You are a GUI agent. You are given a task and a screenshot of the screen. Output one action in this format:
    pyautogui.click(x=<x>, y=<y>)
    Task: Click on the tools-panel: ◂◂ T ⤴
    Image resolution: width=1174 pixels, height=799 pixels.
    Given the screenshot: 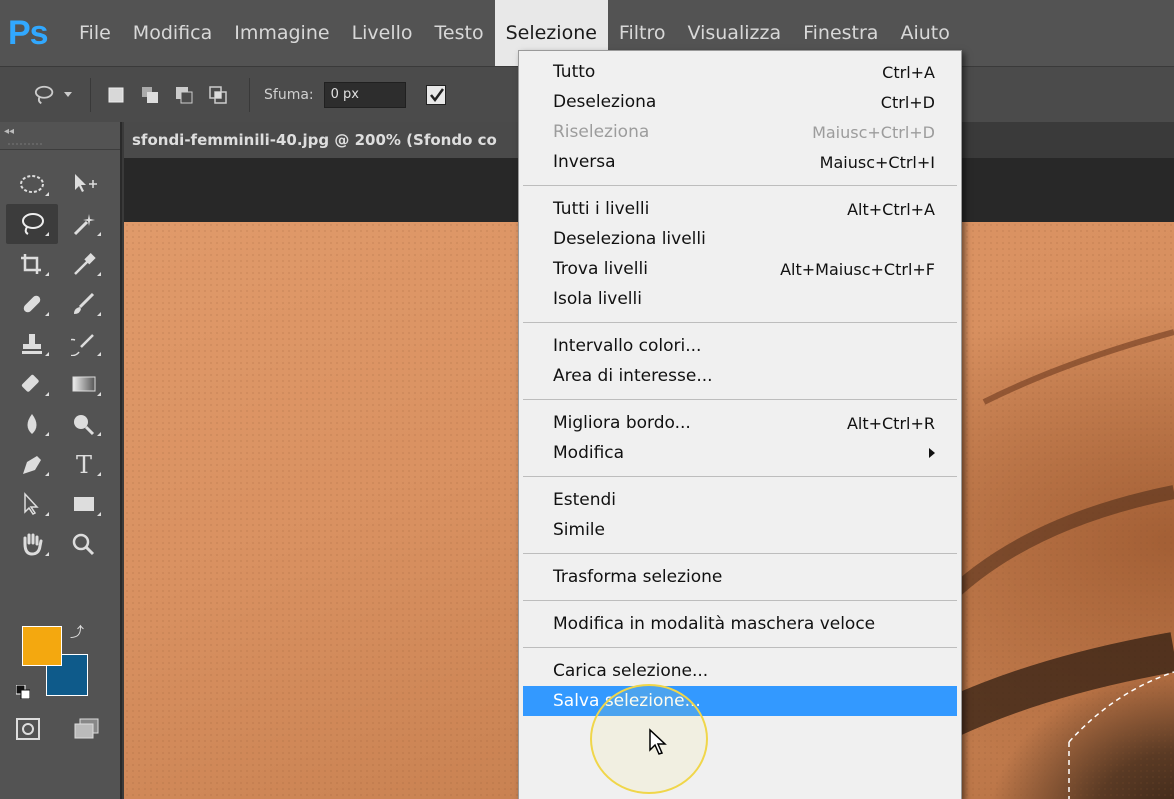 What is the action you would take?
    pyautogui.click(x=61, y=460)
    